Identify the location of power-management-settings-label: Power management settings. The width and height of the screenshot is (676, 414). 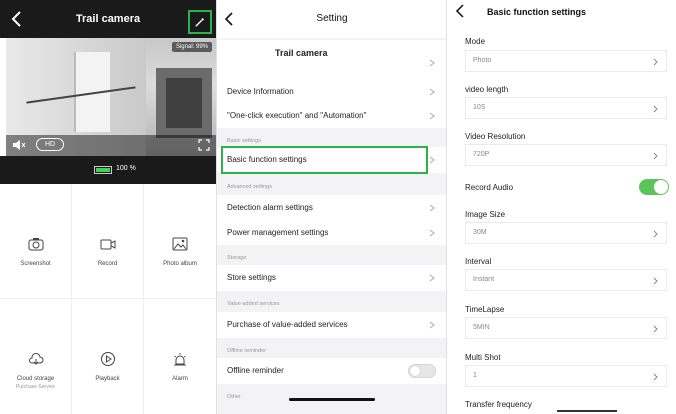
(278, 232).